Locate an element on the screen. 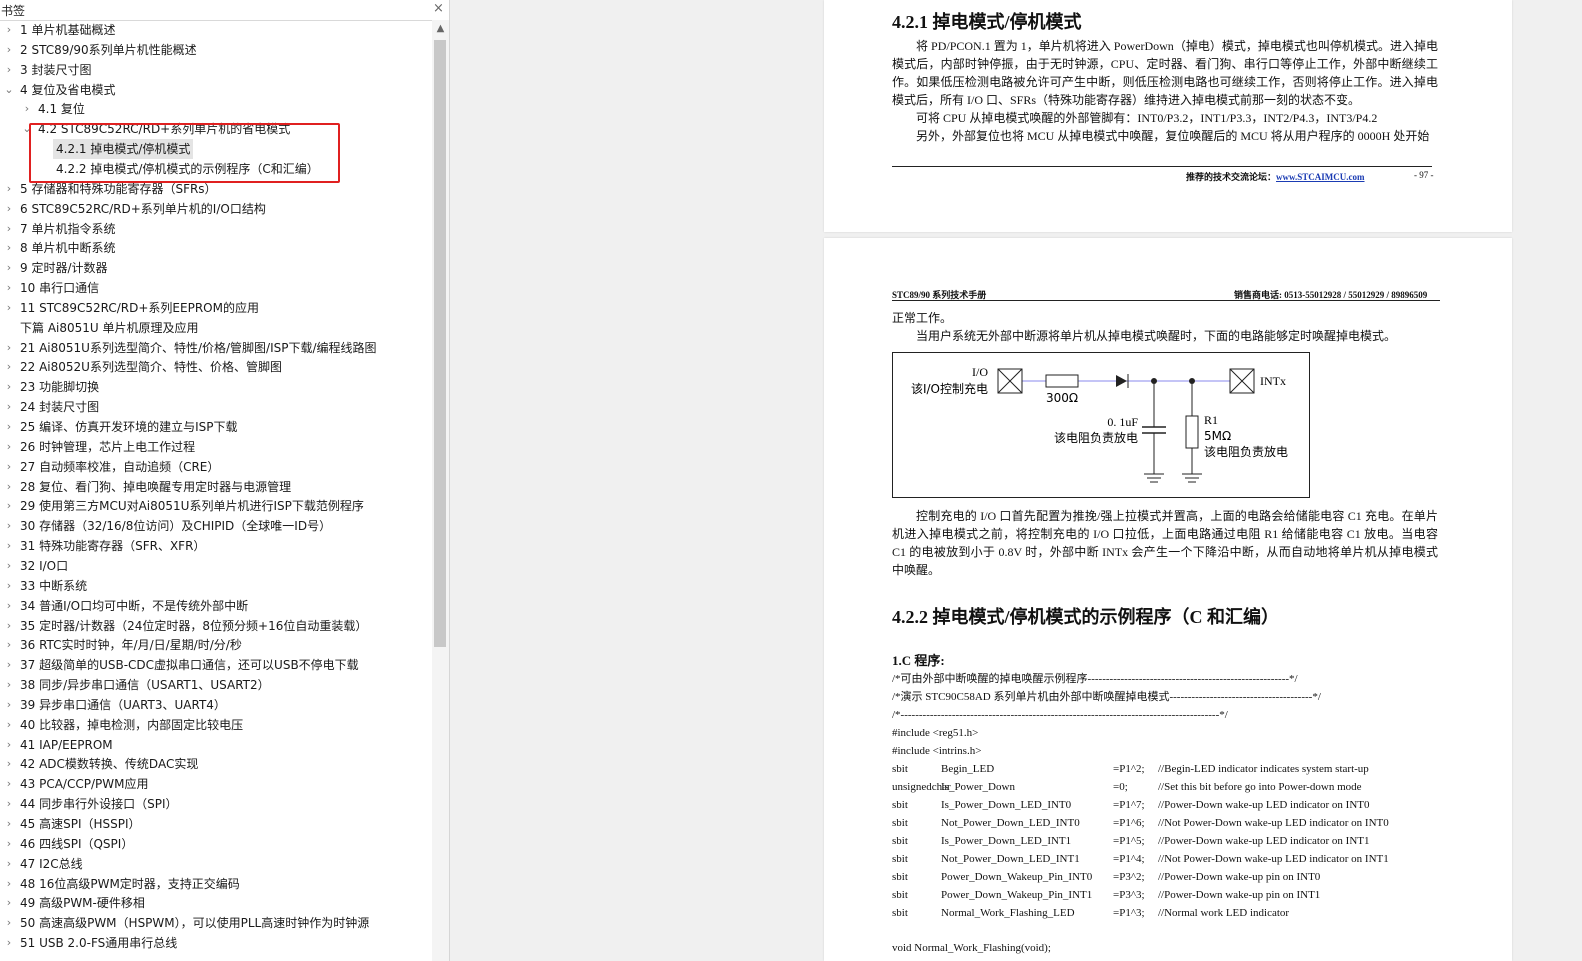 The height and width of the screenshot is (961, 1582). diode-symbol is located at coordinates (1121, 381).